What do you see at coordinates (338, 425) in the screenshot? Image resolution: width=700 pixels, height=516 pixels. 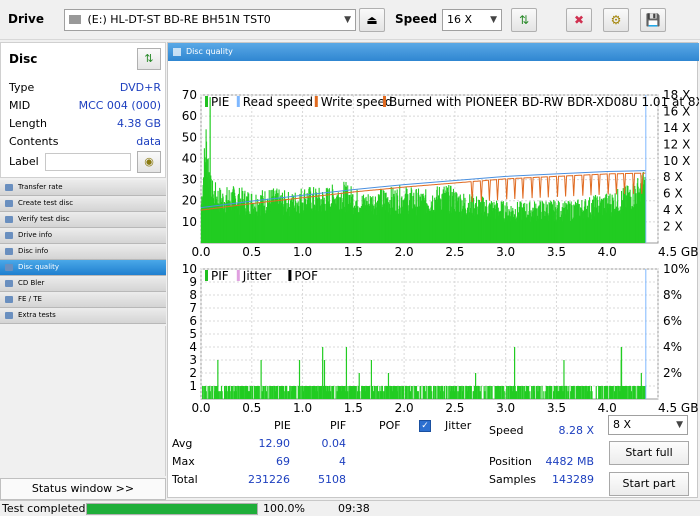 I see `stat-header-pif: PIF` at bounding box center [338, 425].